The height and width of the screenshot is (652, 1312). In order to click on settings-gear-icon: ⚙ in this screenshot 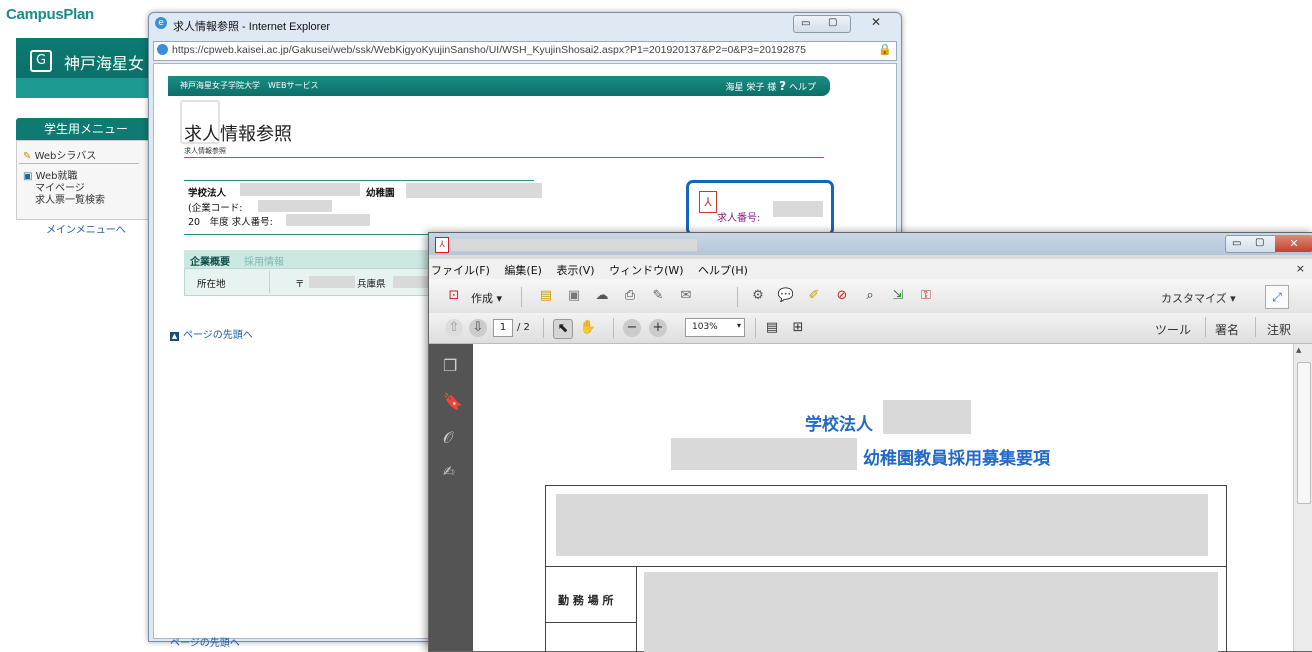, I will do `click(758, 296)`.